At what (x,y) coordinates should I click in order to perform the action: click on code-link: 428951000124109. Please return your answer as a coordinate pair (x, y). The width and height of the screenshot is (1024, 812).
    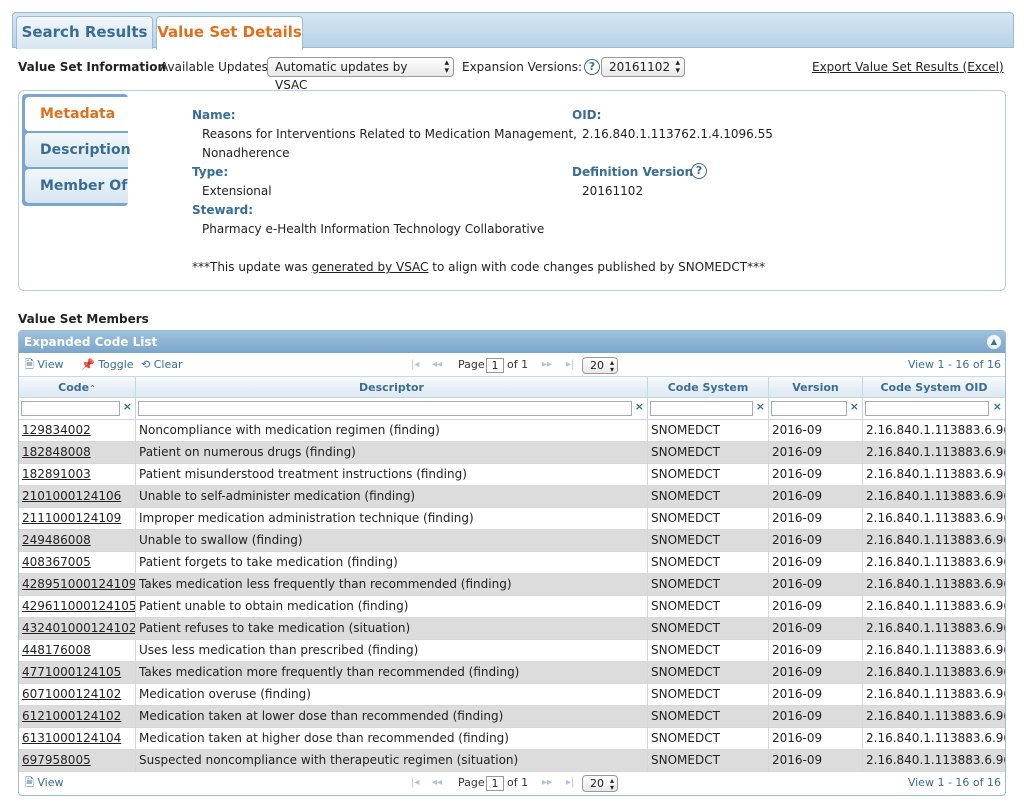
    Looking at the image, I should click on (78, 584).